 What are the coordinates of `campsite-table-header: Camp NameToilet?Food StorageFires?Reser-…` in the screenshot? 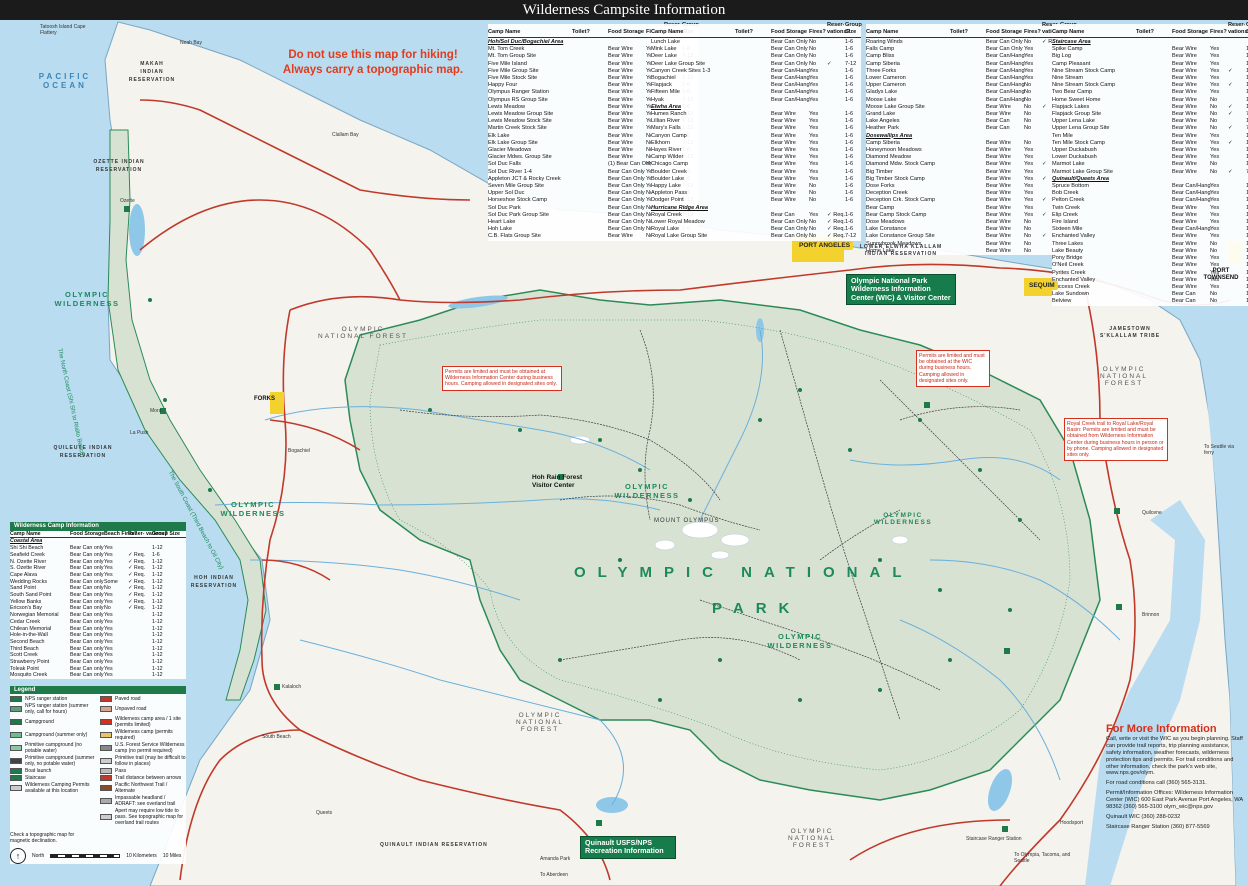 It's located at (971, 30).